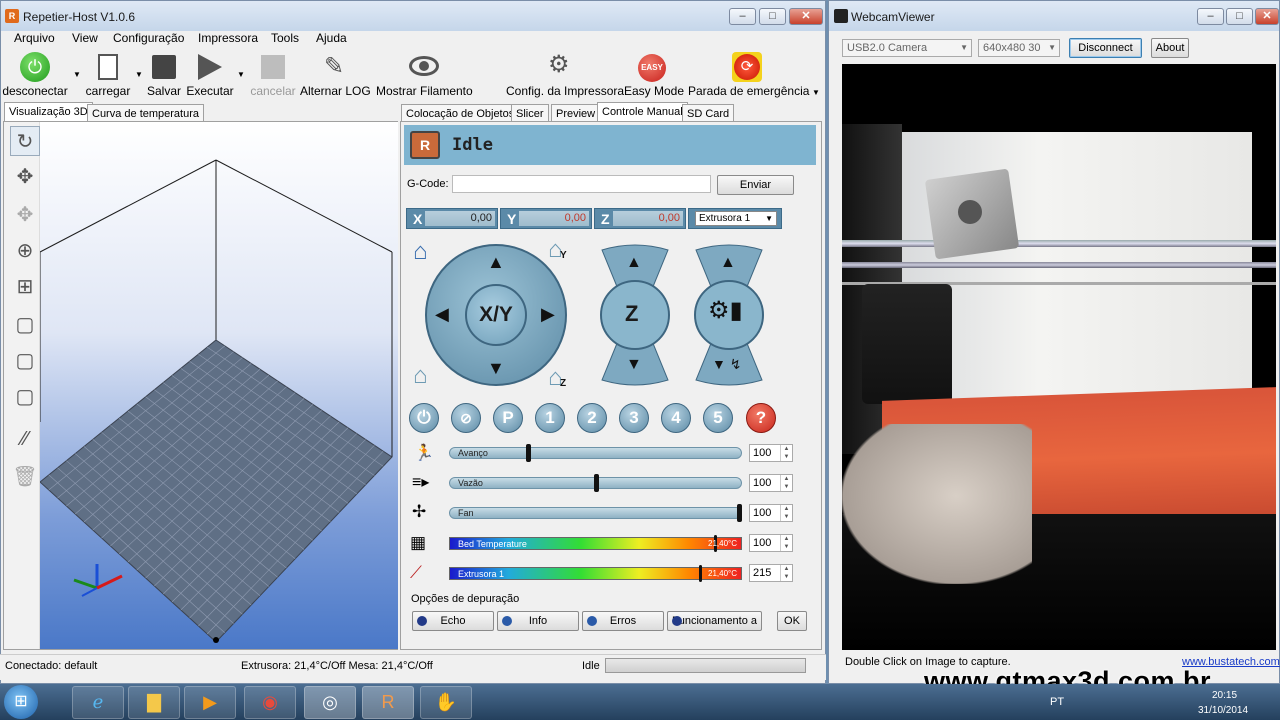 This screenshot has width=1280, height=720. I want to click on front-view-icon: ▢, so click(25, 361).